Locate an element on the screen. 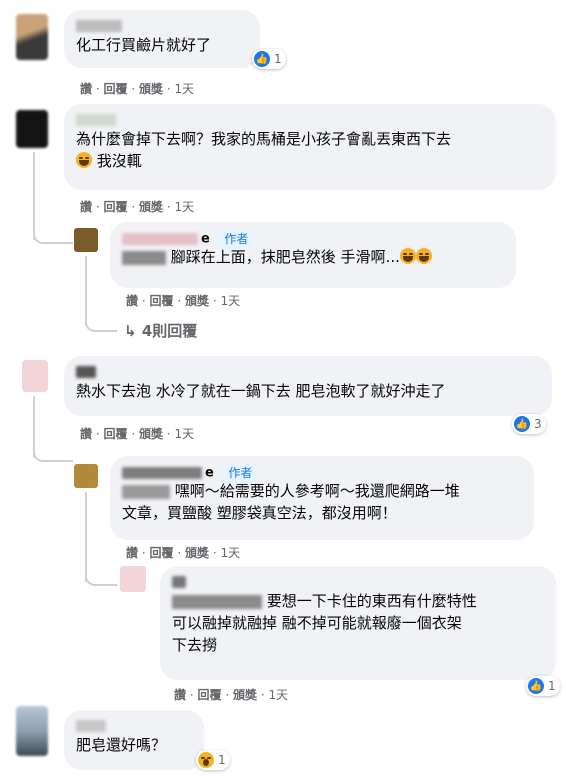  comment-text: 我沒輒 is located at coordinates (310, 161).